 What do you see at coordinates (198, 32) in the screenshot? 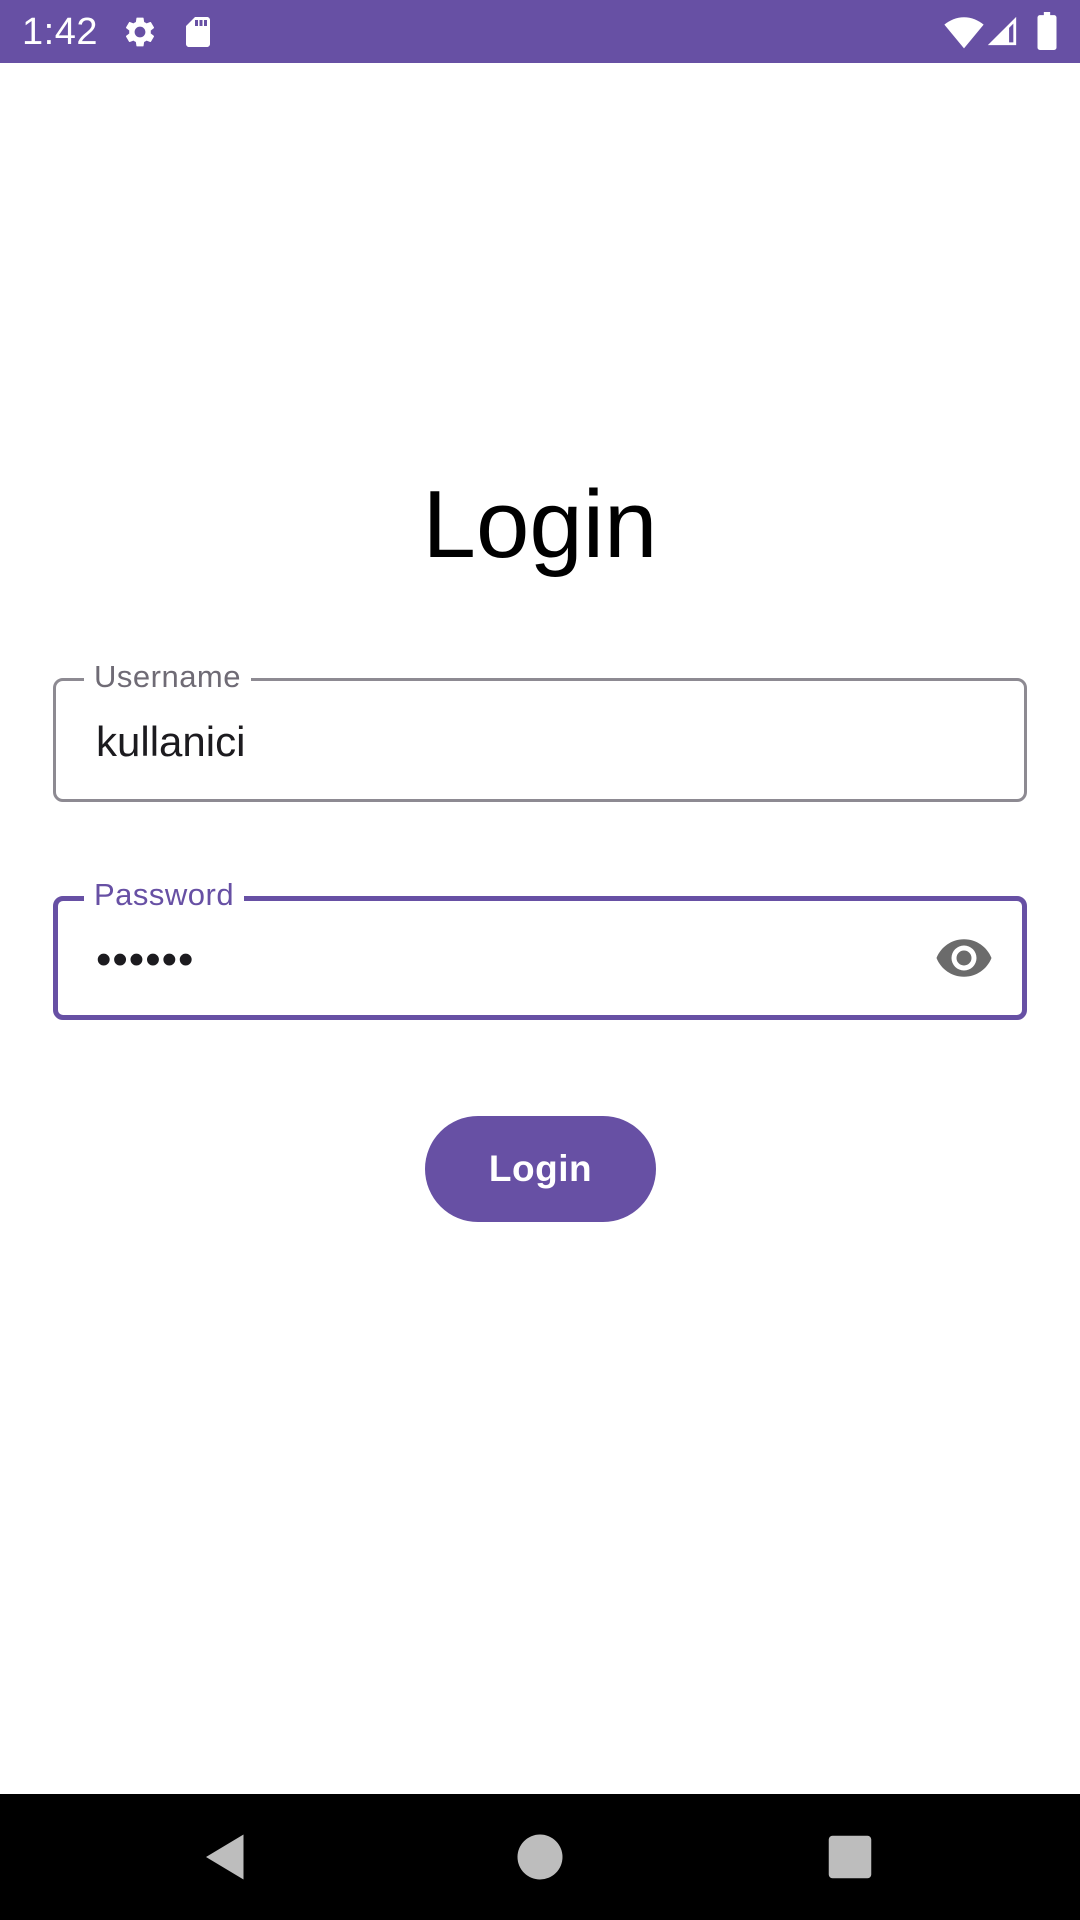
I see `sd-card-icon` at bounding box center [198, 32].